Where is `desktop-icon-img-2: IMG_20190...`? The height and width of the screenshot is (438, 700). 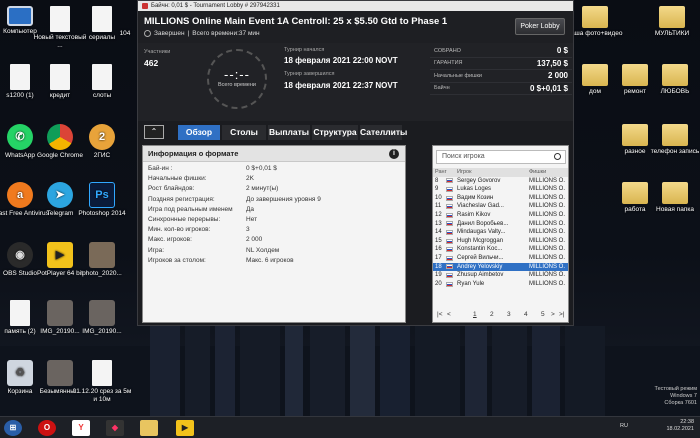 desktop-icon-img-2: IMG_20190... is located at coordinates (102, 318).